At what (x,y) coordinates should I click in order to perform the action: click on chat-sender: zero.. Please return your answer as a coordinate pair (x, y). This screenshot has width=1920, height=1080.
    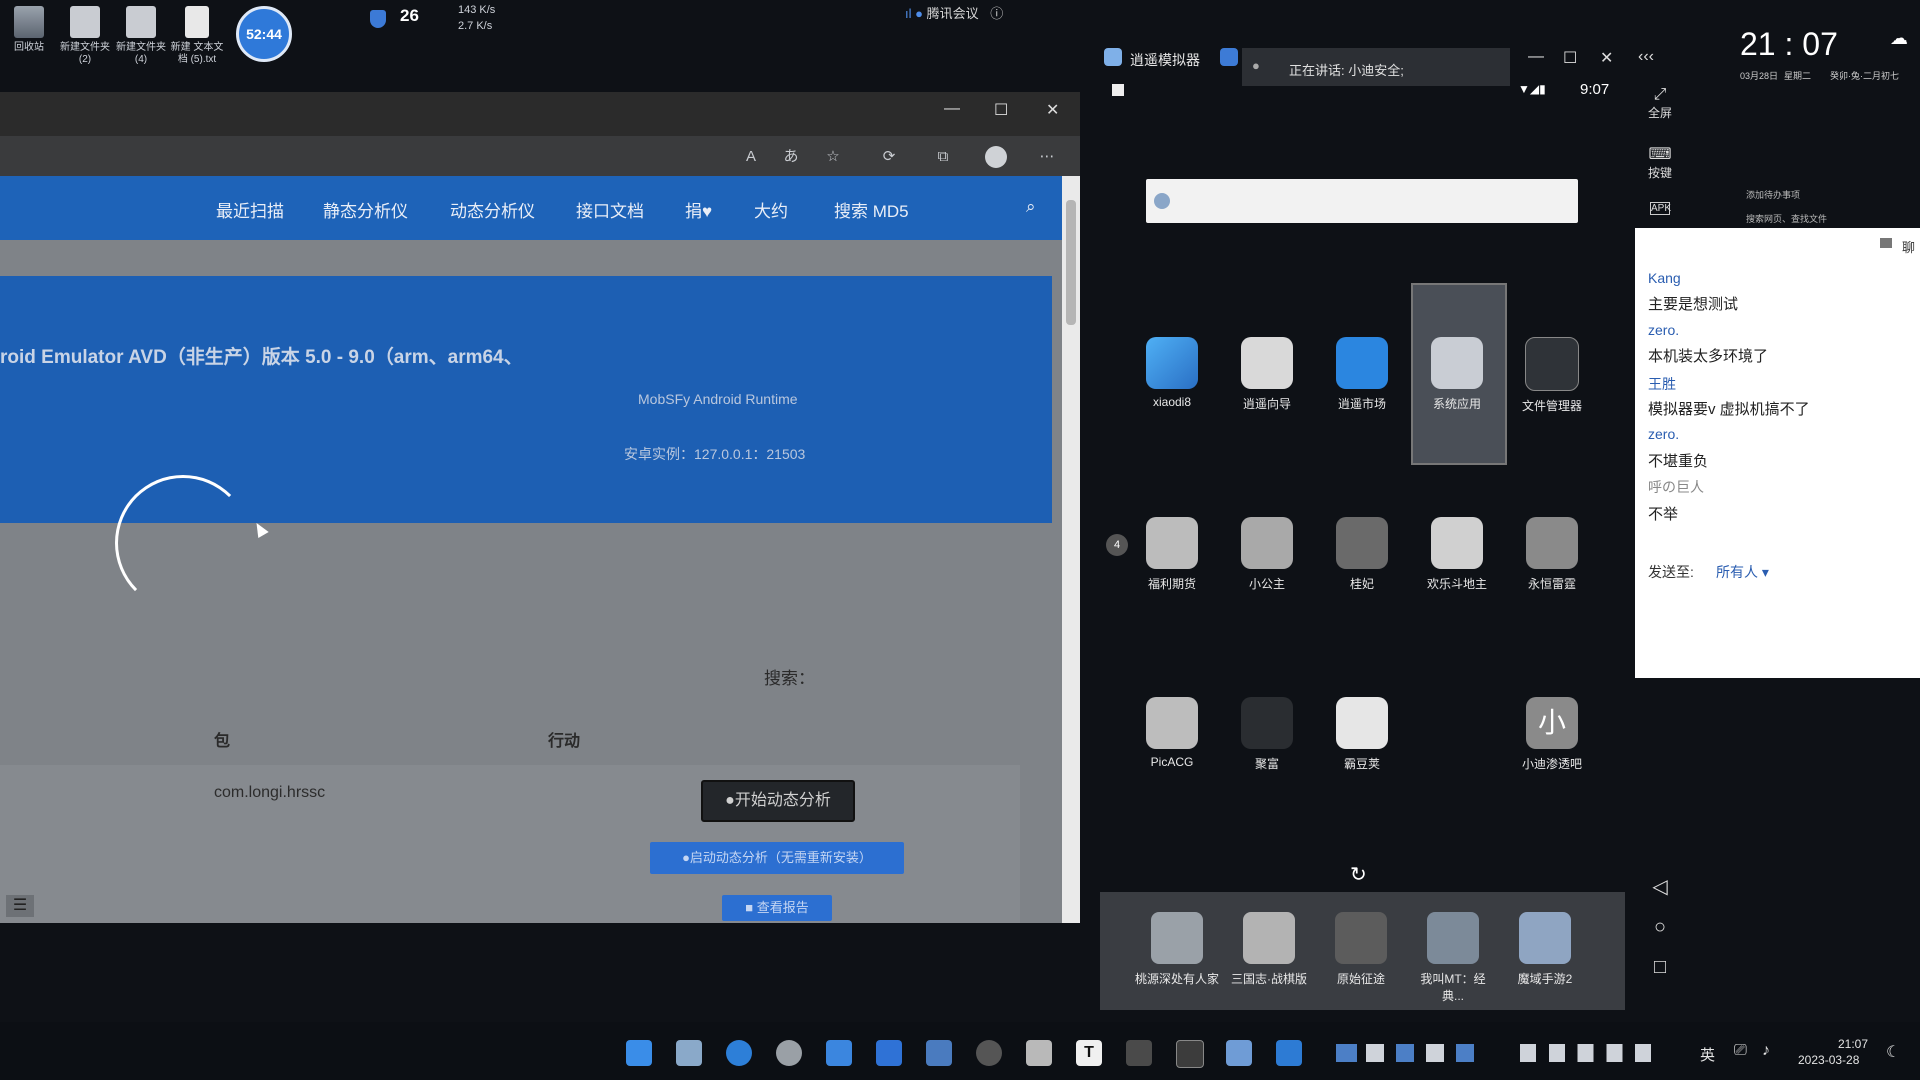
    Looking at the image, I should click on (1664, 330).